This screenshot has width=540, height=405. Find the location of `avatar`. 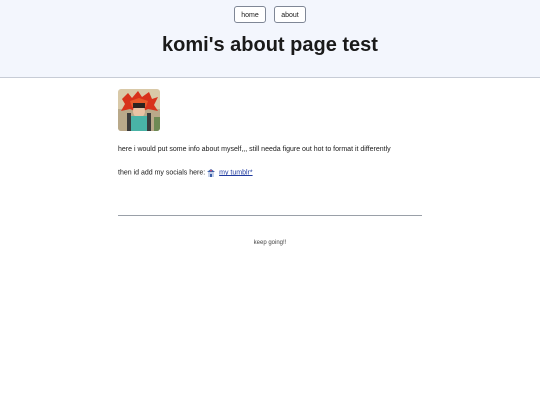

avatar is located at coordinates (139, 110).